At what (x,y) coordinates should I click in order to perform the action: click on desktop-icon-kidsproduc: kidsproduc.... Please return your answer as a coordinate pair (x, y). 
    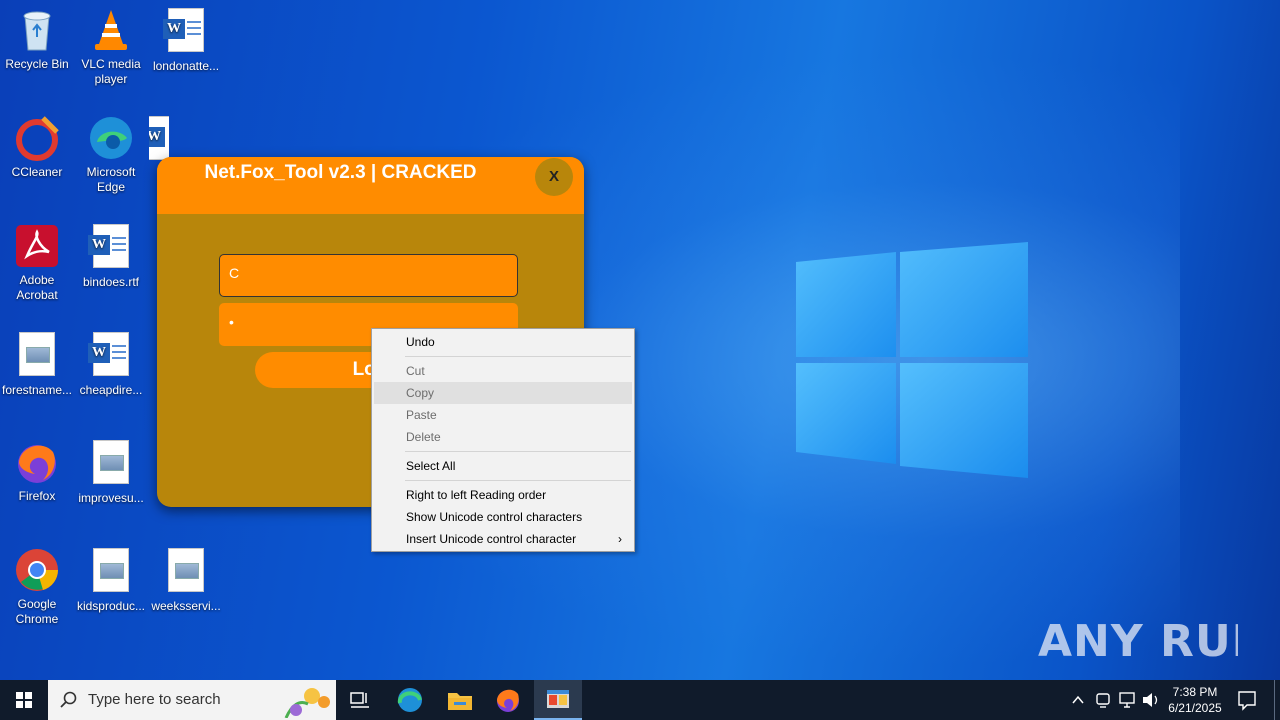
    Looking at the image, I should click on (111, 580).